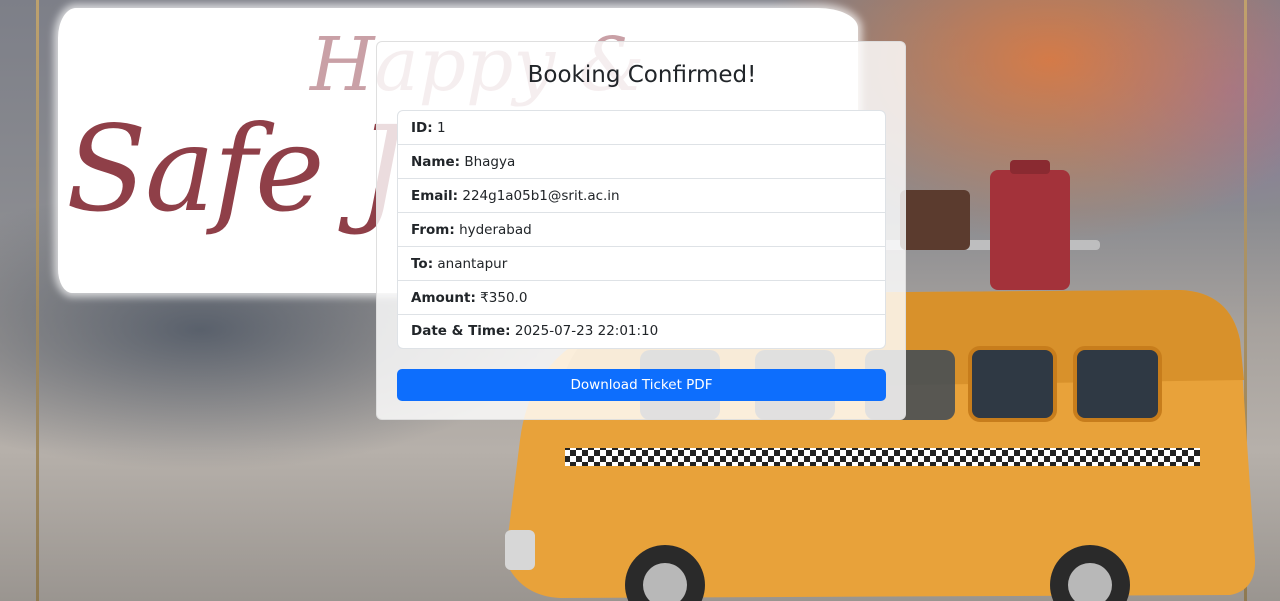 The image size is (1280, 601). What do you see at coordinates (435, 196) in the screenshot?
I see `detail-label: Email:` at bounding box center [435, 196].